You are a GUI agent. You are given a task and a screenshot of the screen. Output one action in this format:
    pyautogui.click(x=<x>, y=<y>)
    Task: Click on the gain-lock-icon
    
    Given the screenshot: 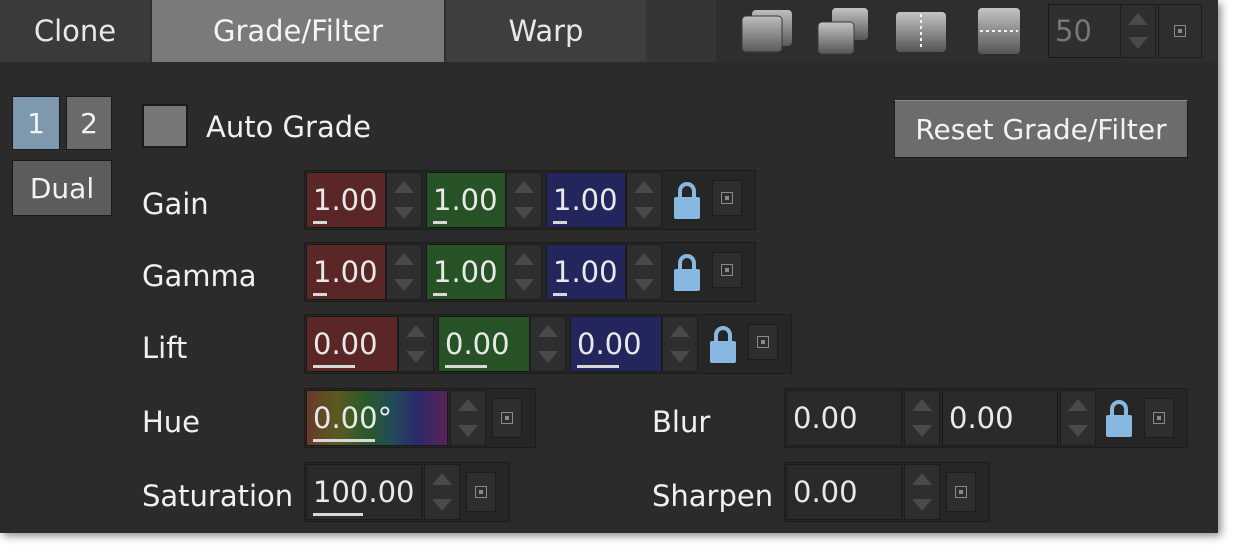 What is the action you would take?
    pyautogui.click(x=687, y=200)
    